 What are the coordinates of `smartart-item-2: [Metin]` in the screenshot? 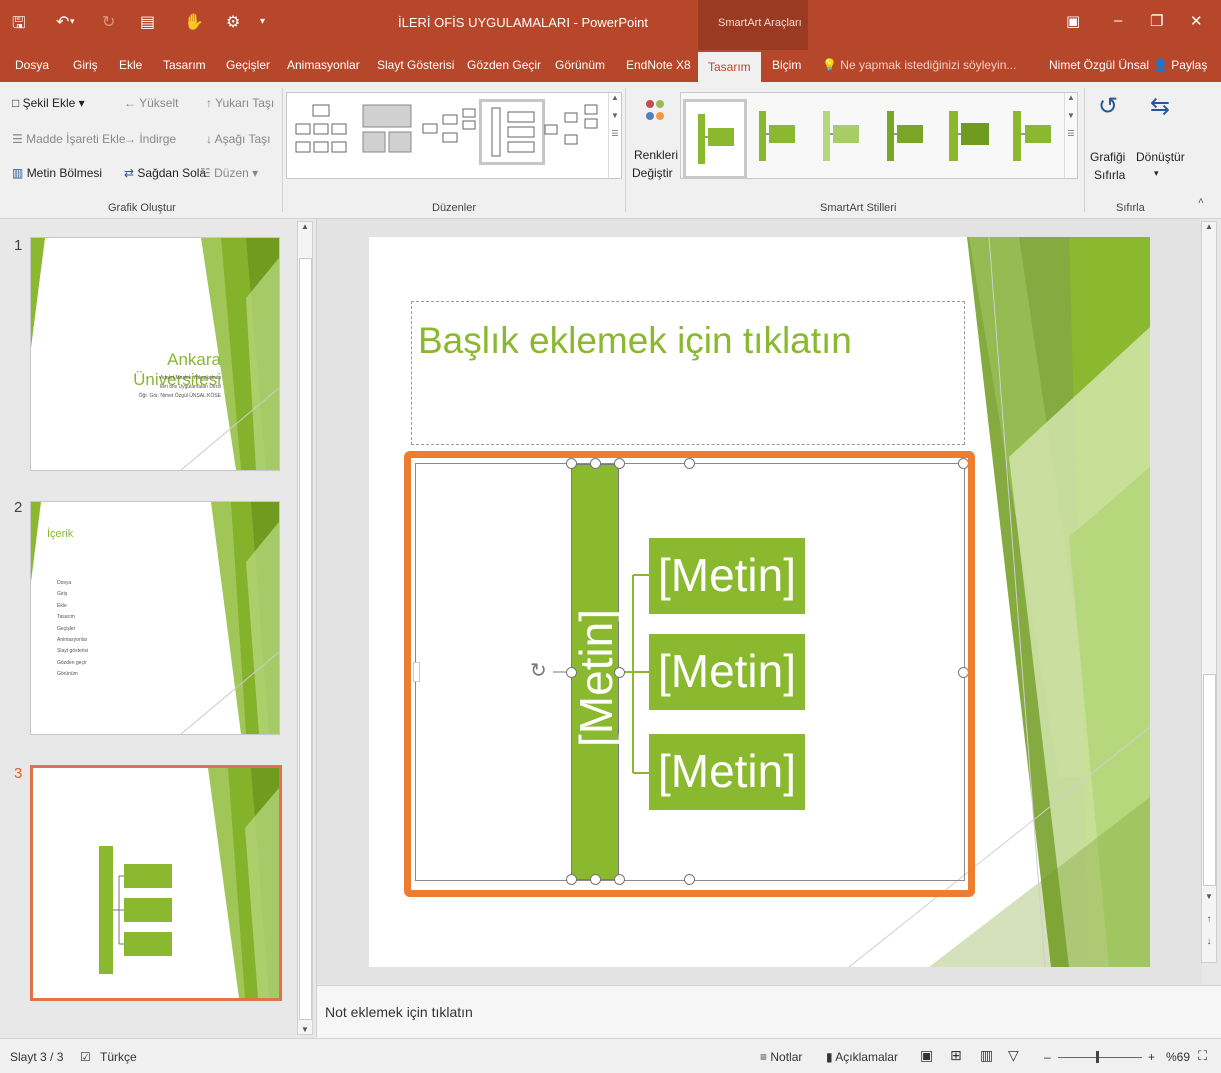 It's located at (727, 672).